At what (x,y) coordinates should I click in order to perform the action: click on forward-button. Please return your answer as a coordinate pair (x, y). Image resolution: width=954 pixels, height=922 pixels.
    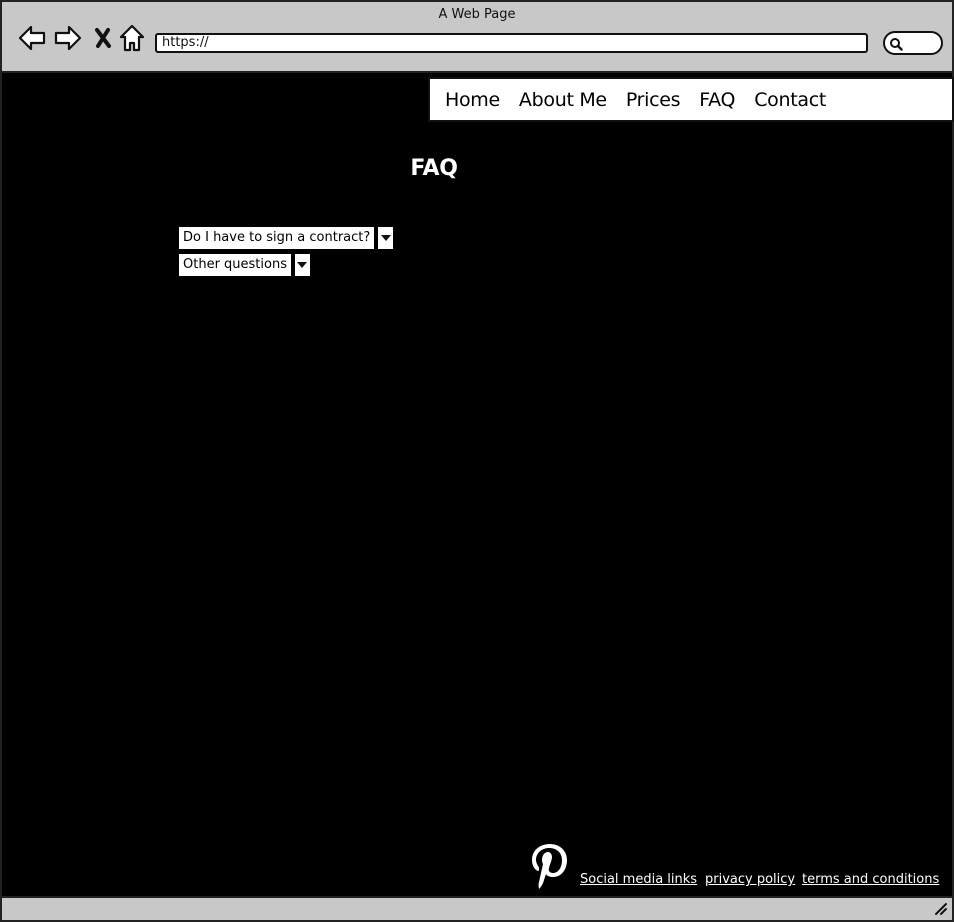
    Looking at the image, I should click on (68, 38).